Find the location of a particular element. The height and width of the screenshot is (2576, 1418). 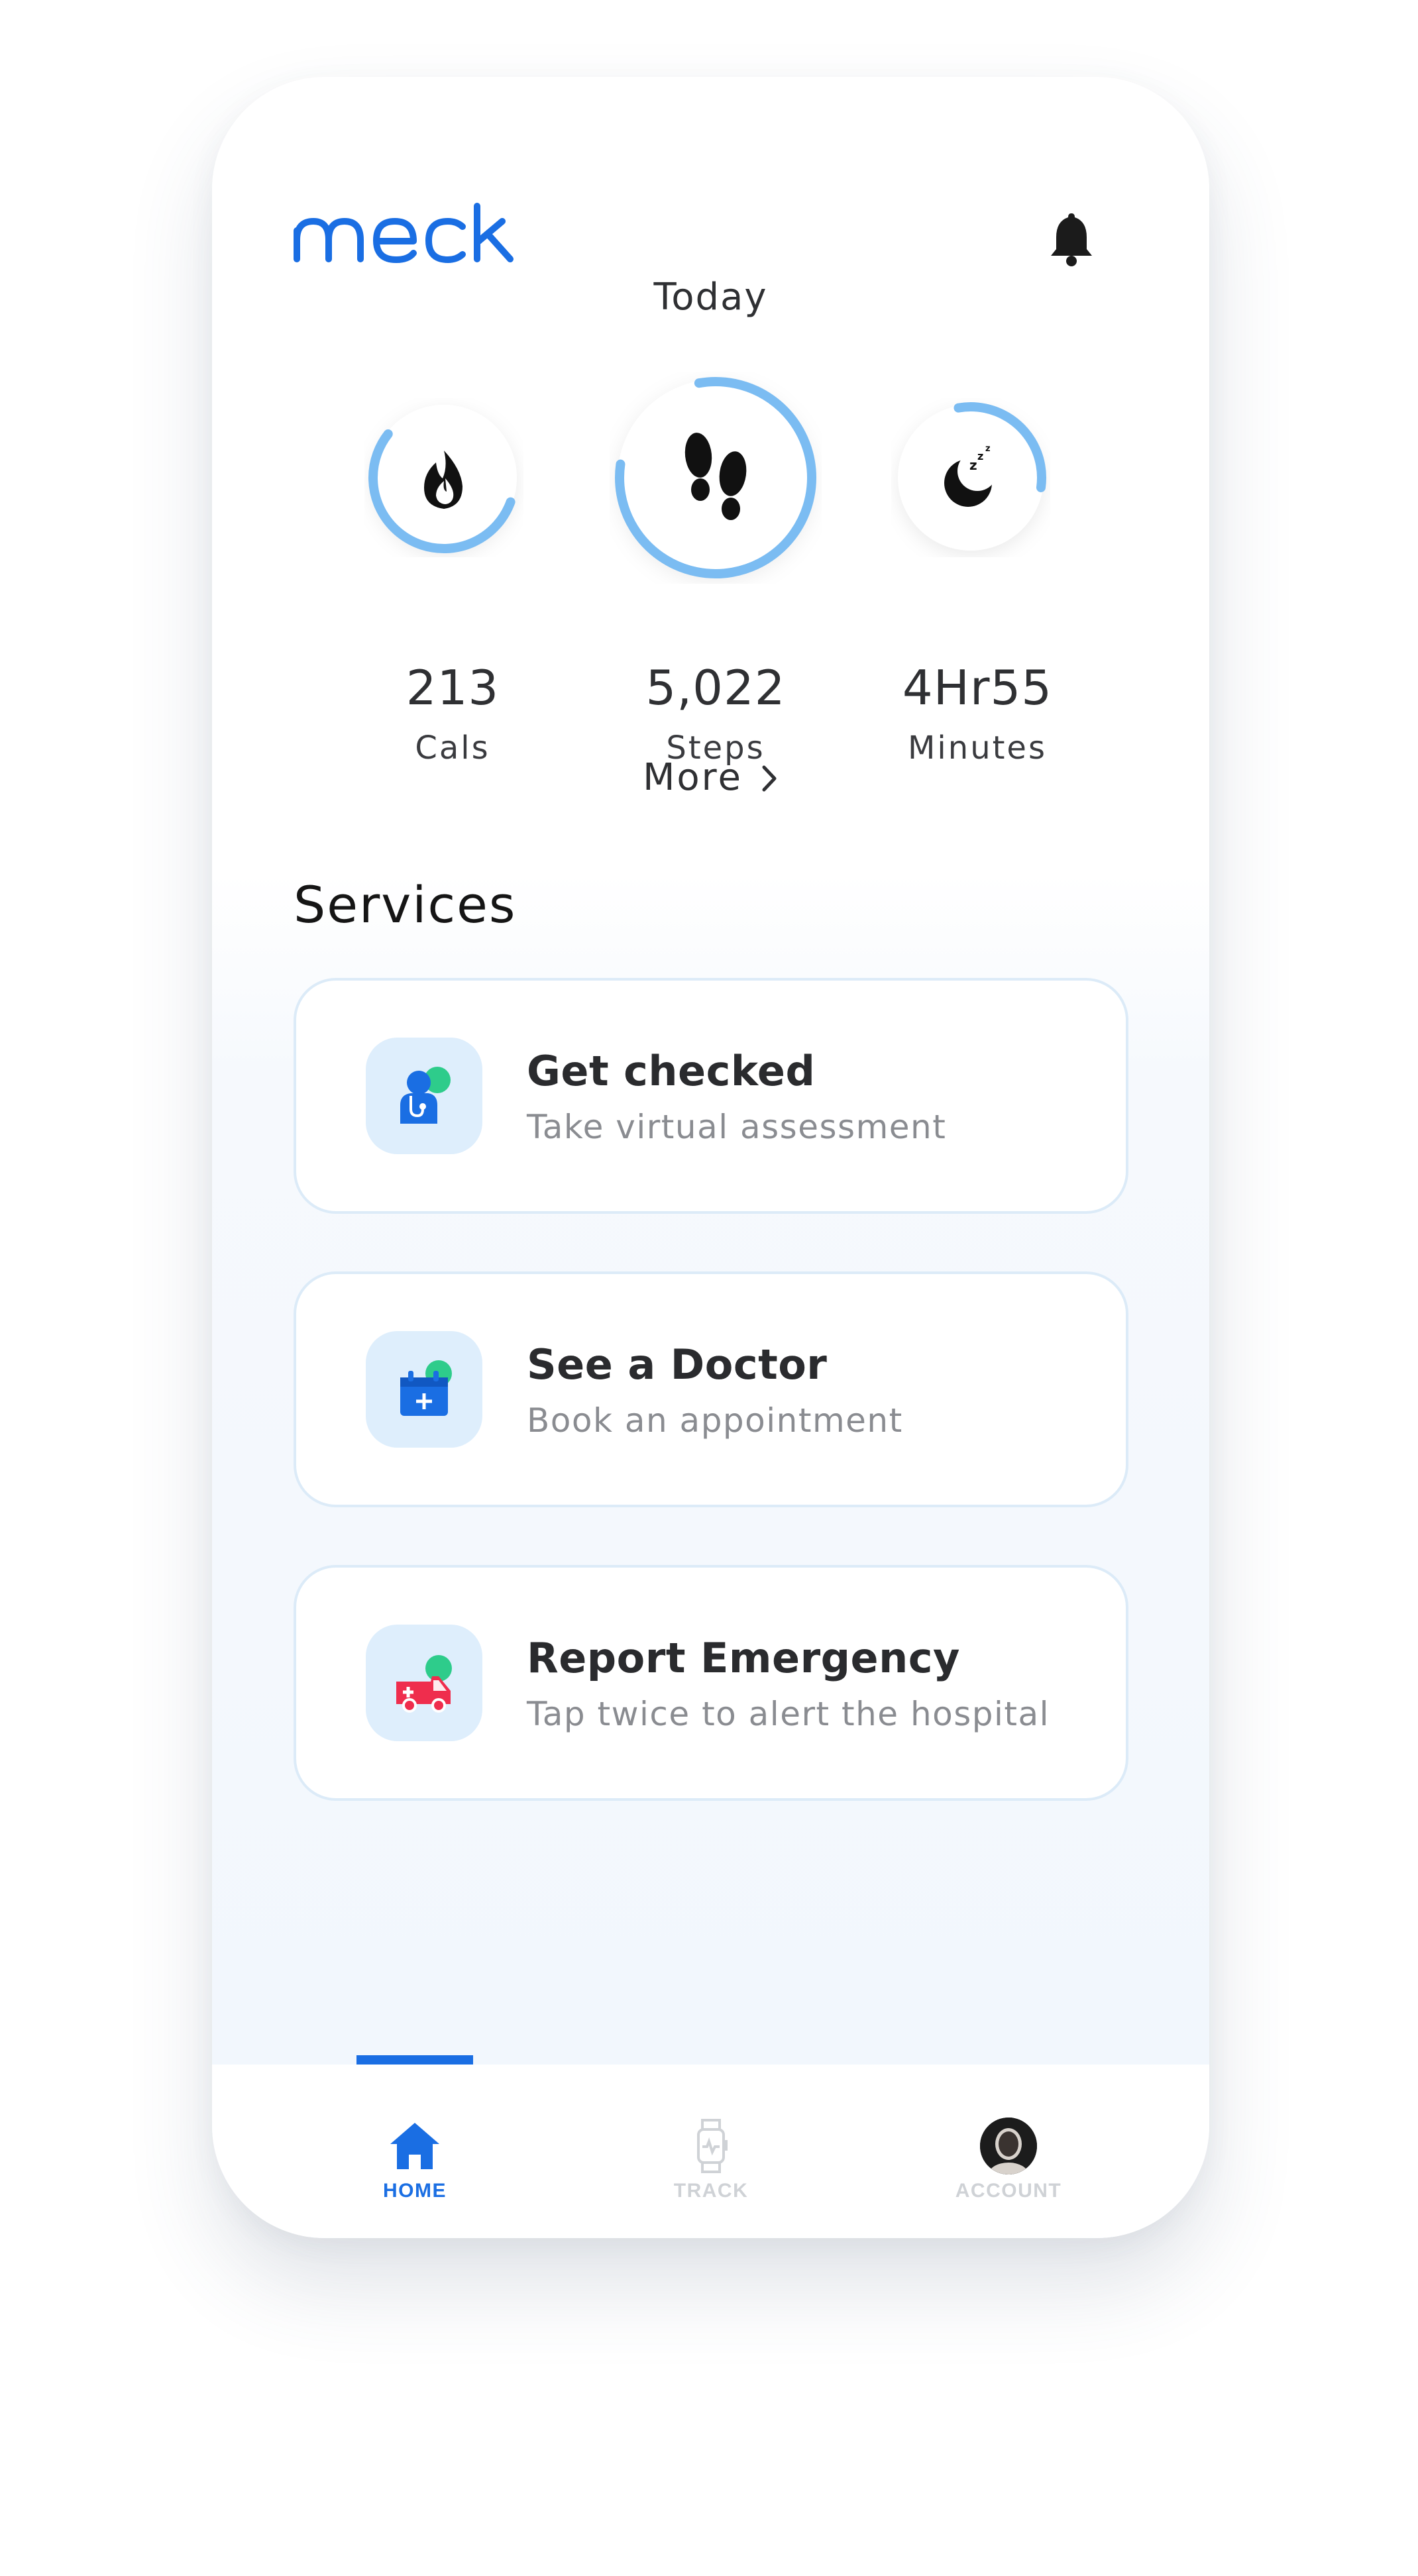

sleep-ring: z z z is located at coordinates (970, 477).